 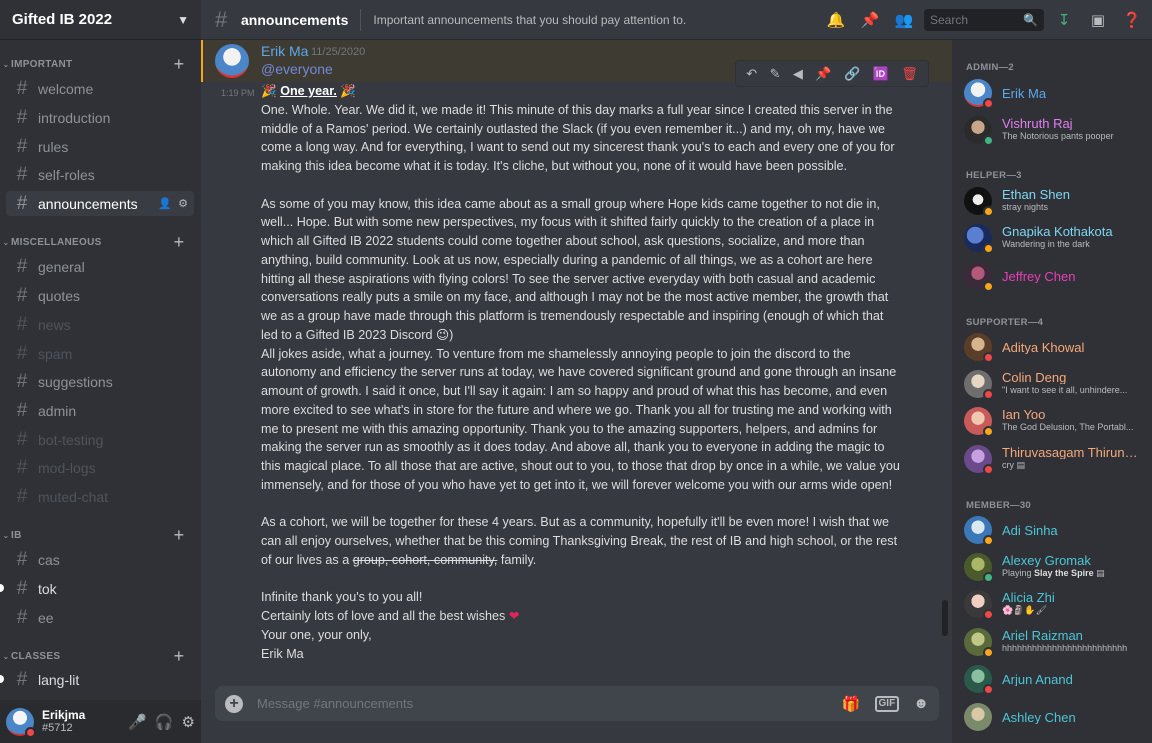 What do you see at coordinates (1039, 276) in the screenshot?
I see `member-name: Jeffrey Chen` at bounding box center [1039, 276].